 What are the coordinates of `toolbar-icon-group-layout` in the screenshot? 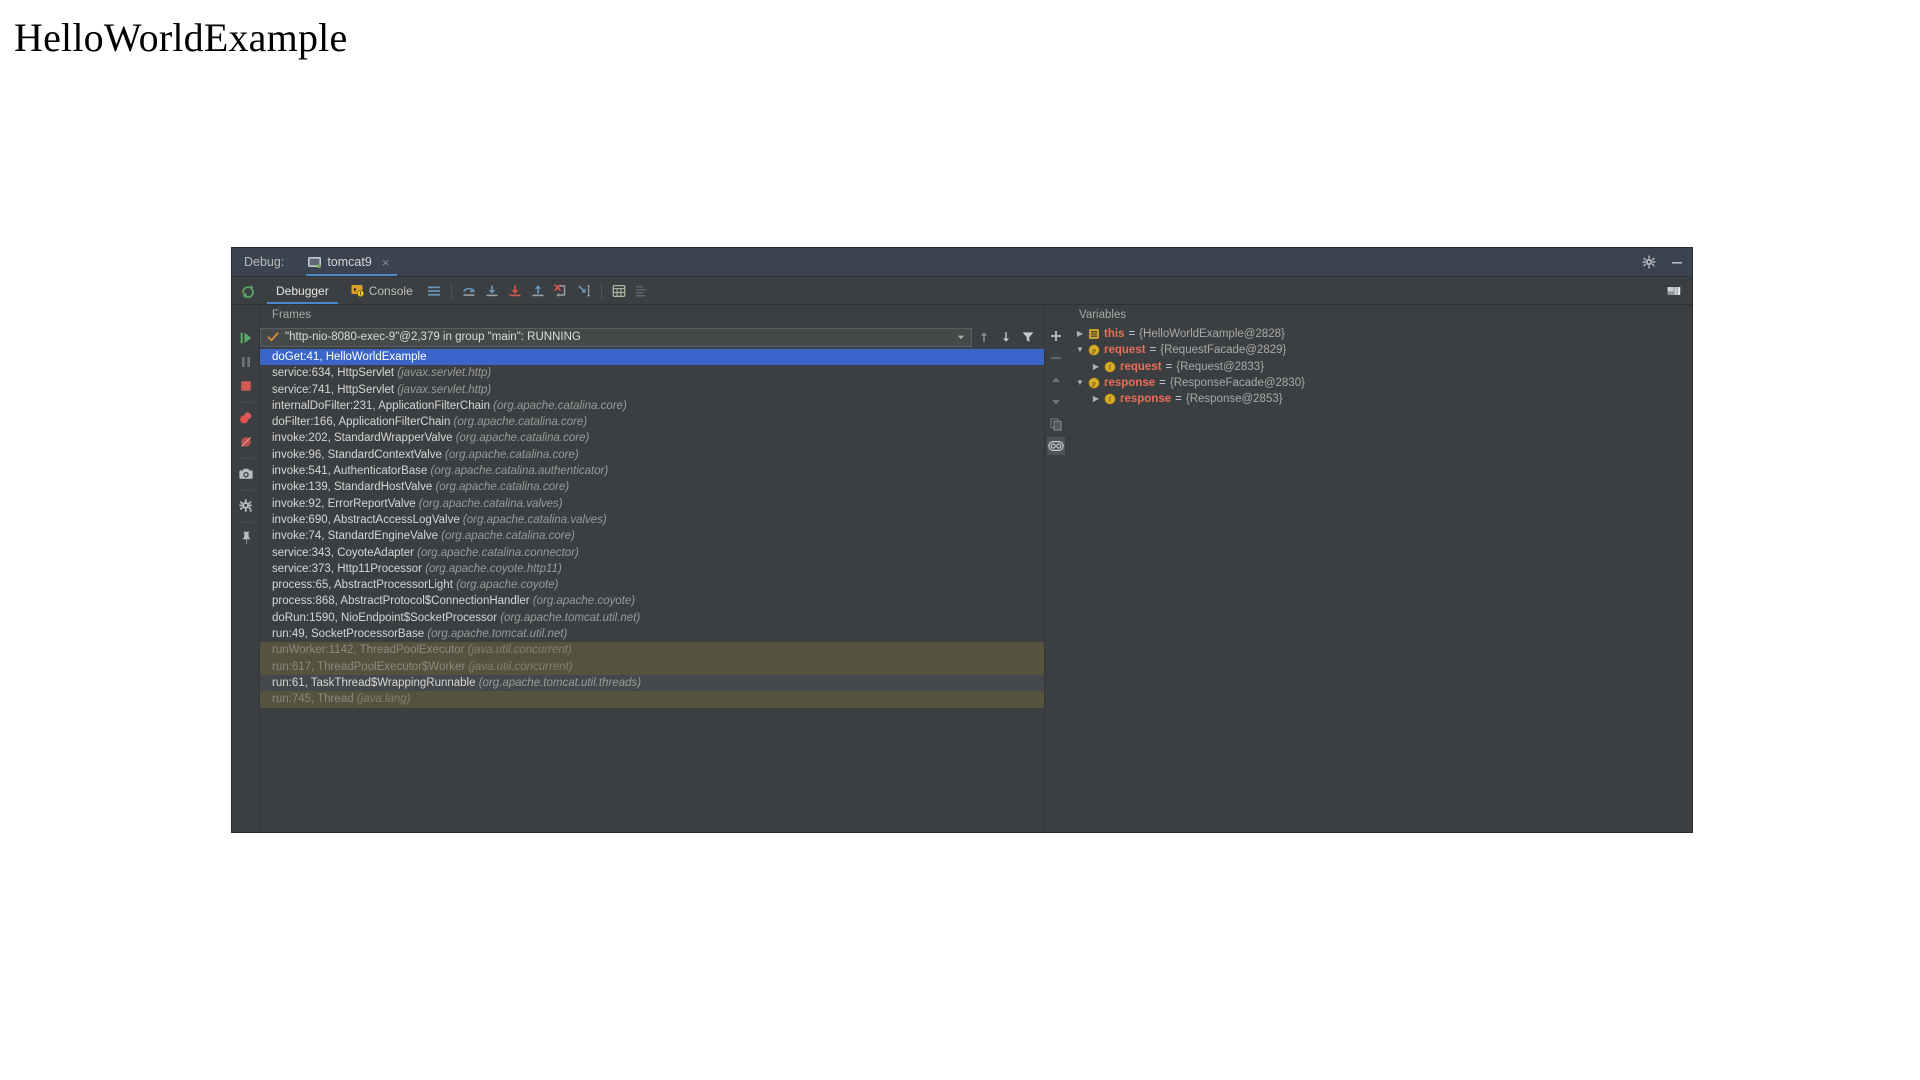 It's located at (434, 291).